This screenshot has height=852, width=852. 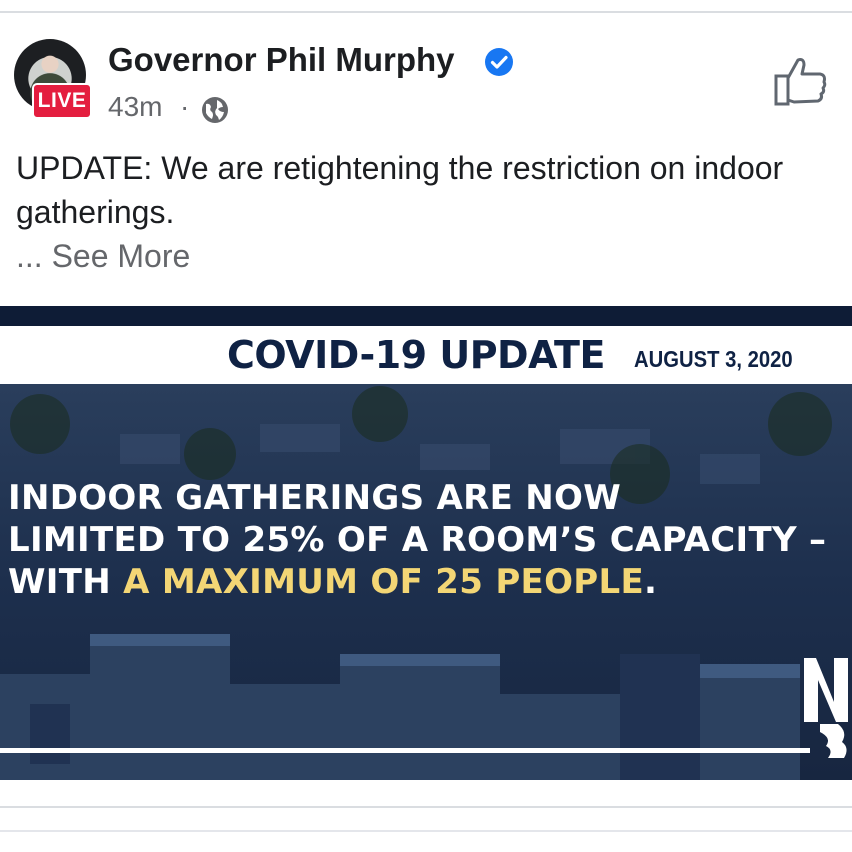 What do you see at coordinates (66, 582) in the screenshot?
I see `headline-line-3-prefix: WITH` at bounding box center [66, 582].